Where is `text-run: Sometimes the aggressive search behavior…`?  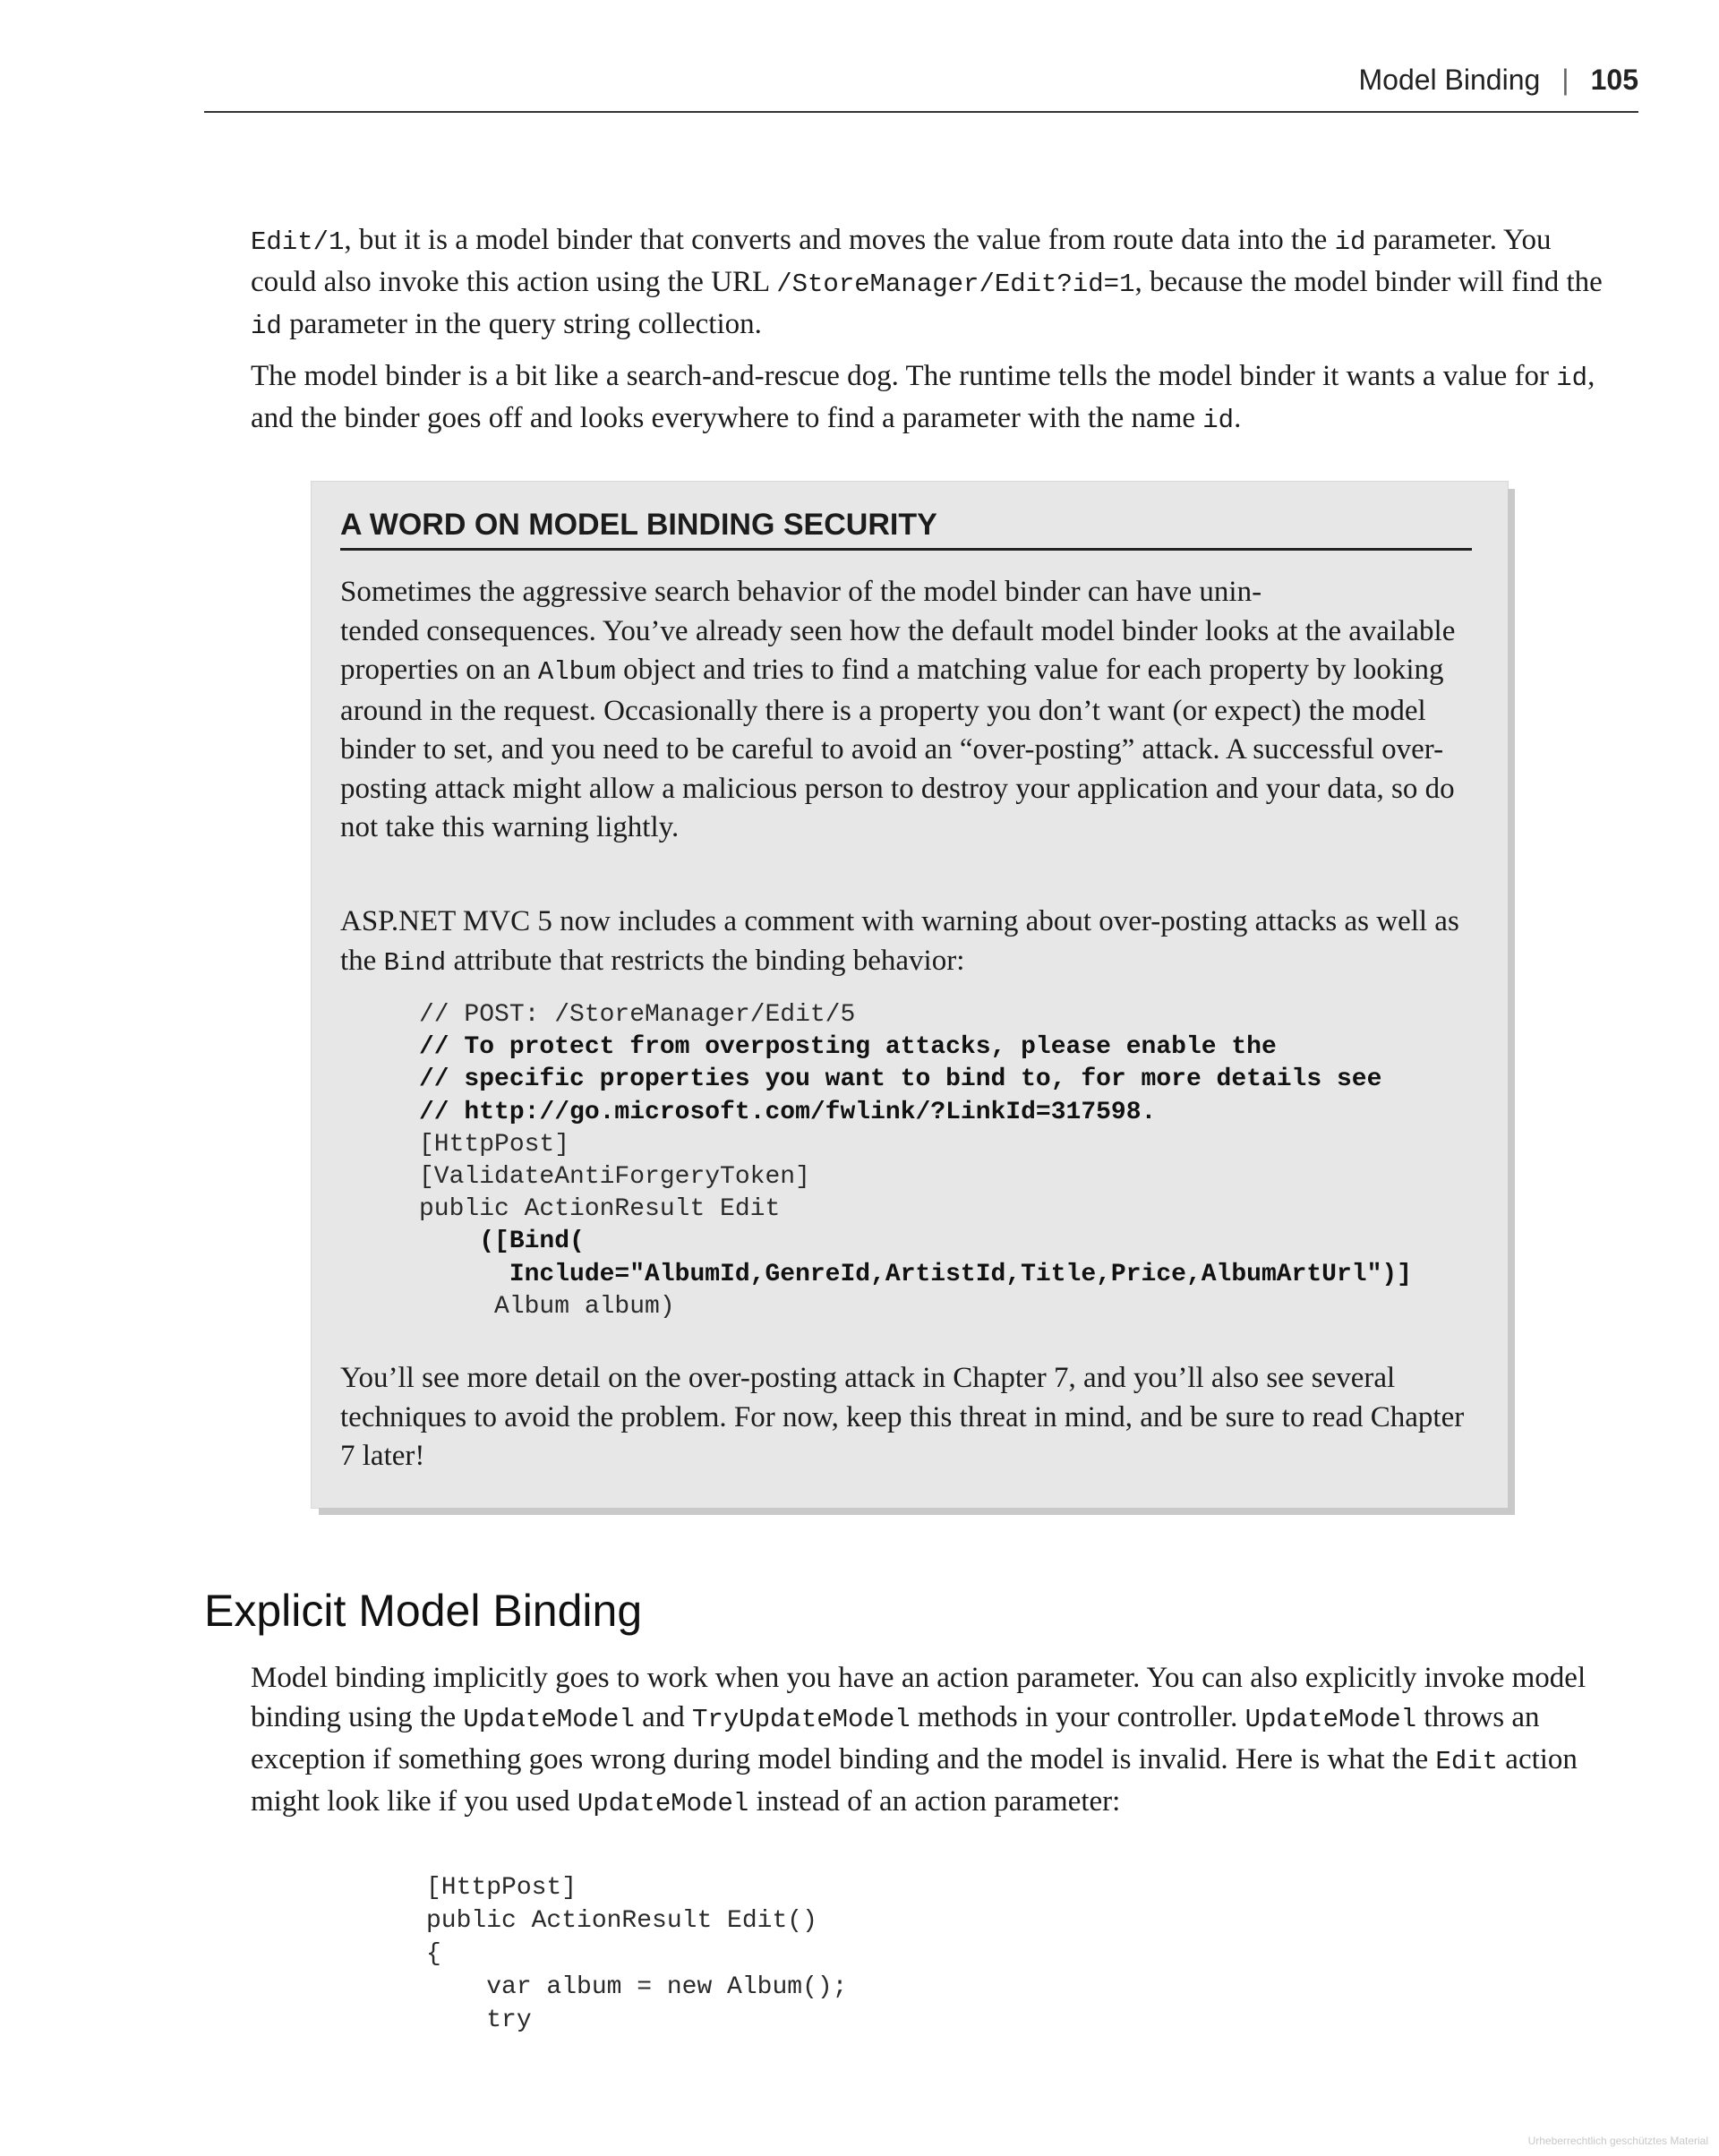
text-run: Sometimes the aggressive search behavior… is located at coordinates (801, 592).